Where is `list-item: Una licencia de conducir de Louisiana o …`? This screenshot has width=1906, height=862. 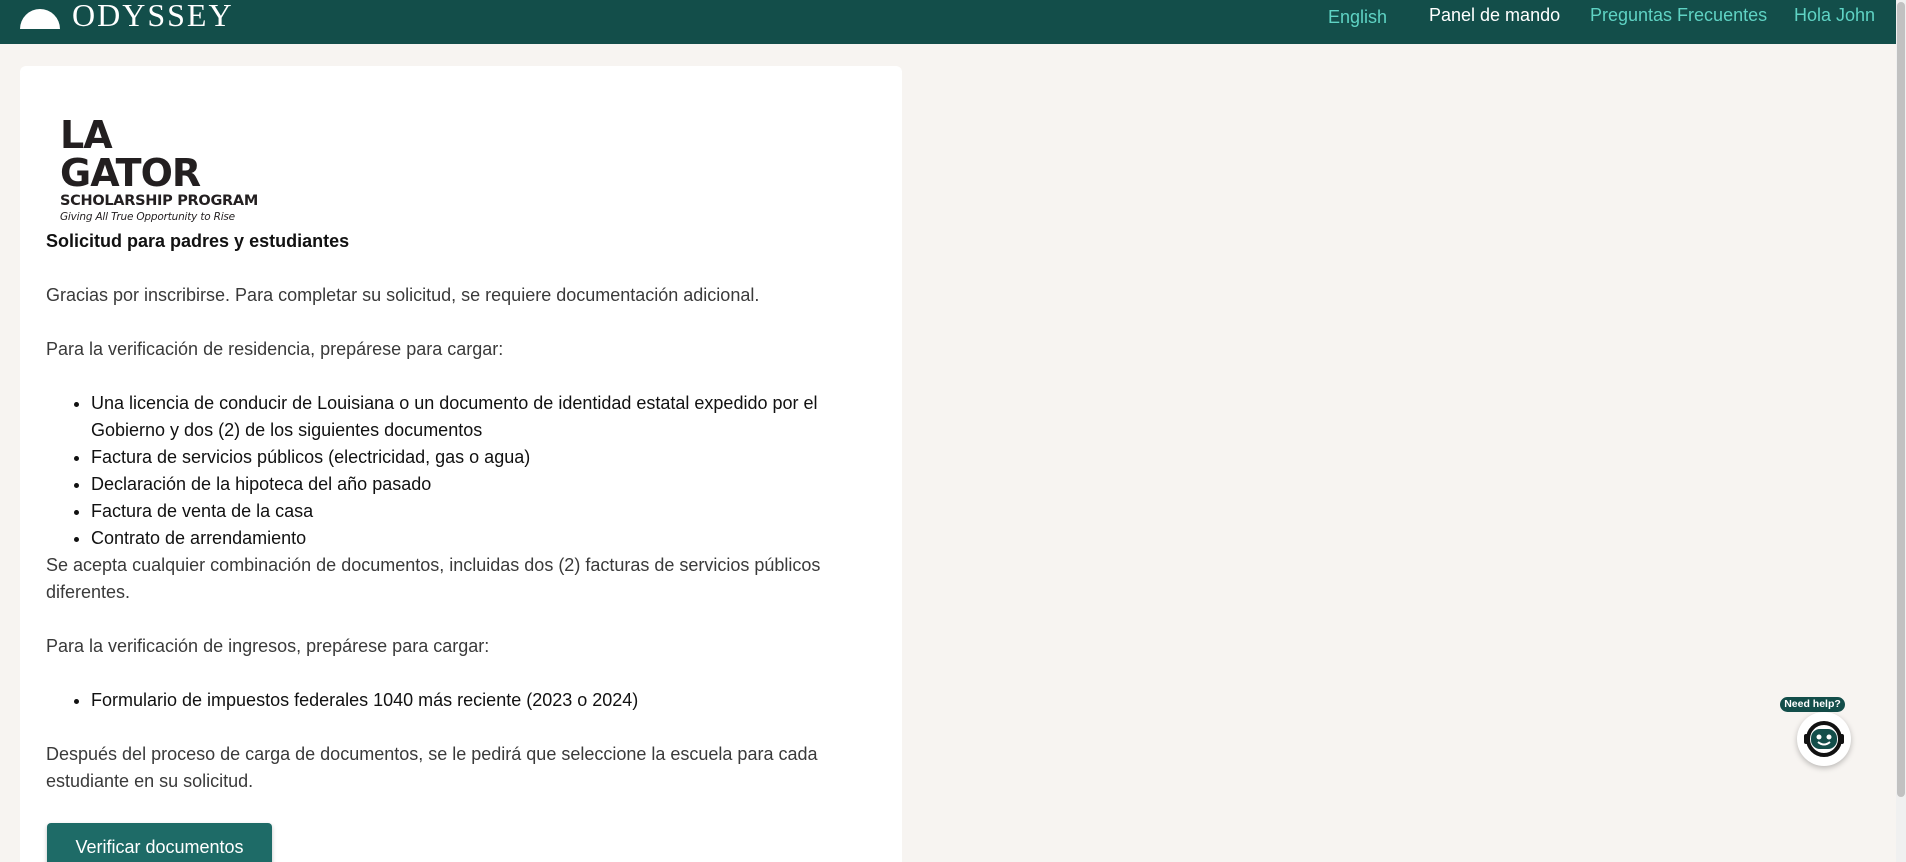
list-item: Una licencia de conducir de Louisiana o … is located at coordinates (478, 417).